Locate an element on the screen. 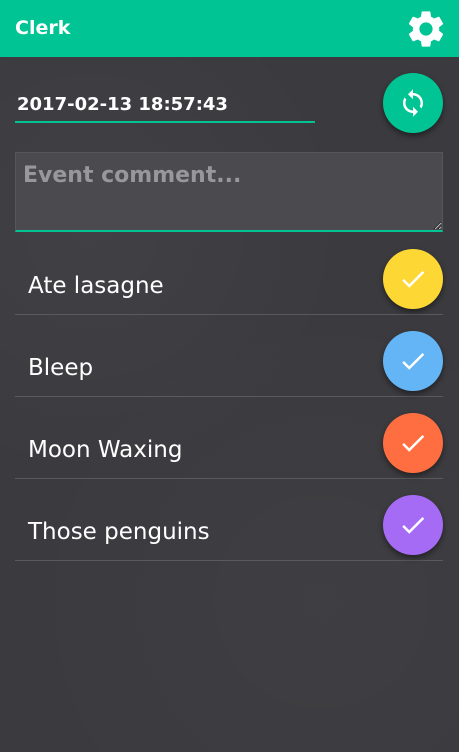 The width and height of the screenshot is (459, 752). datetime-input is located at coordinates (166, 105).